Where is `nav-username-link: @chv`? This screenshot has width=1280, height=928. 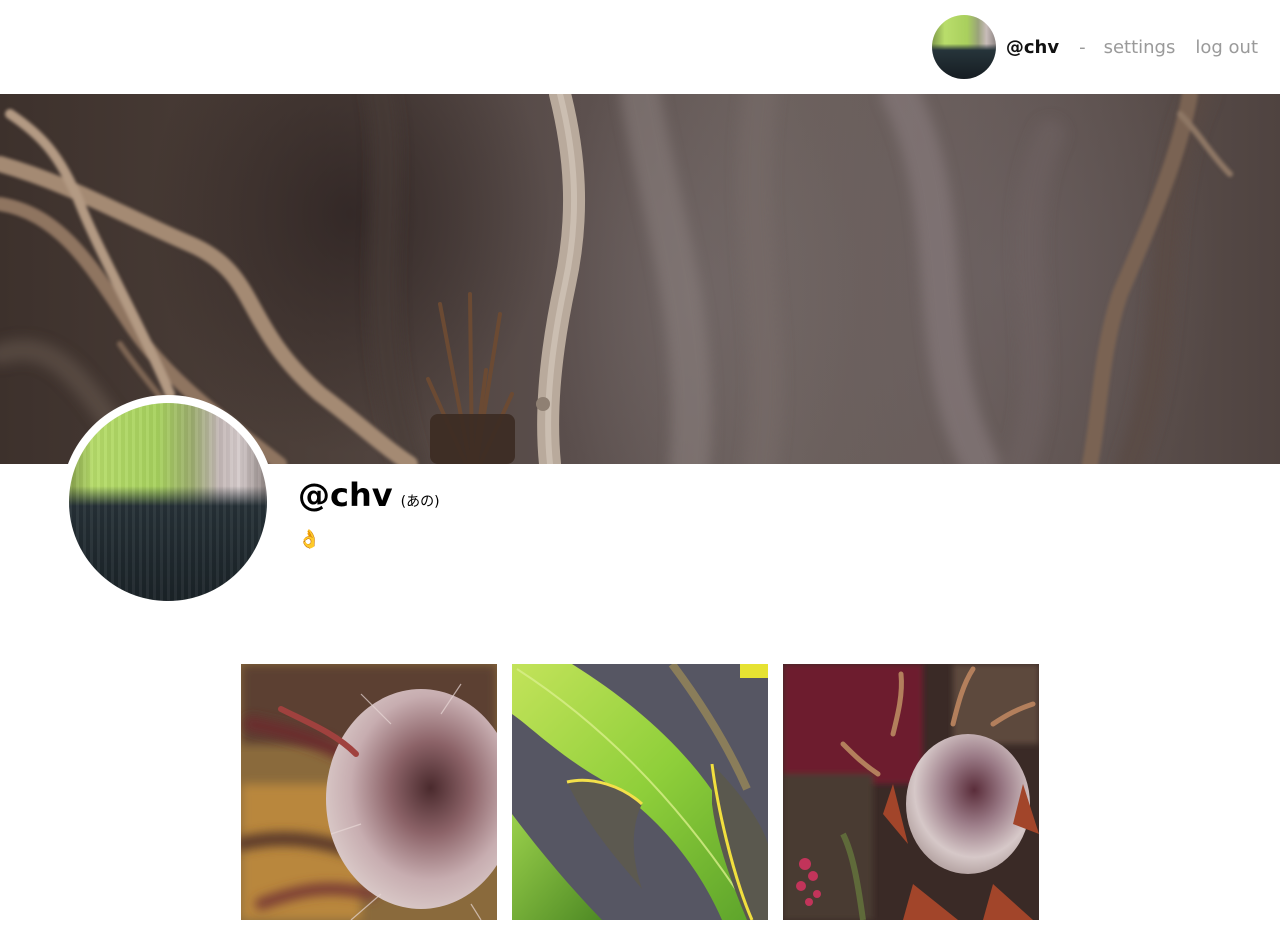 nav-username-link: @chv is located at coordinates (1032, 47).